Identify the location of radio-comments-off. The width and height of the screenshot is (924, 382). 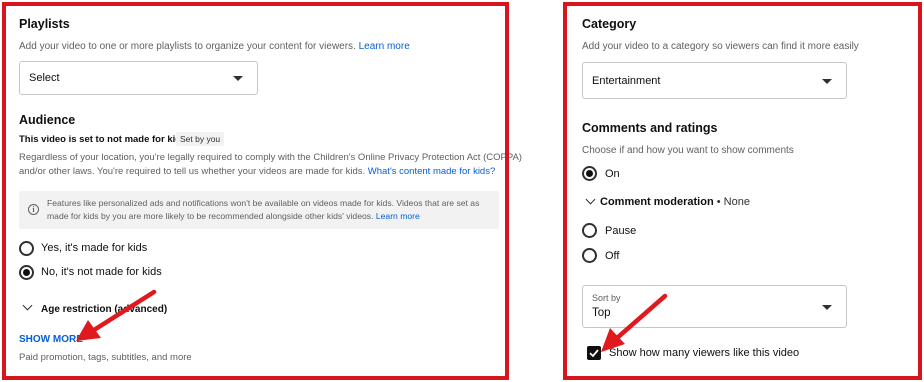
(589, 255).